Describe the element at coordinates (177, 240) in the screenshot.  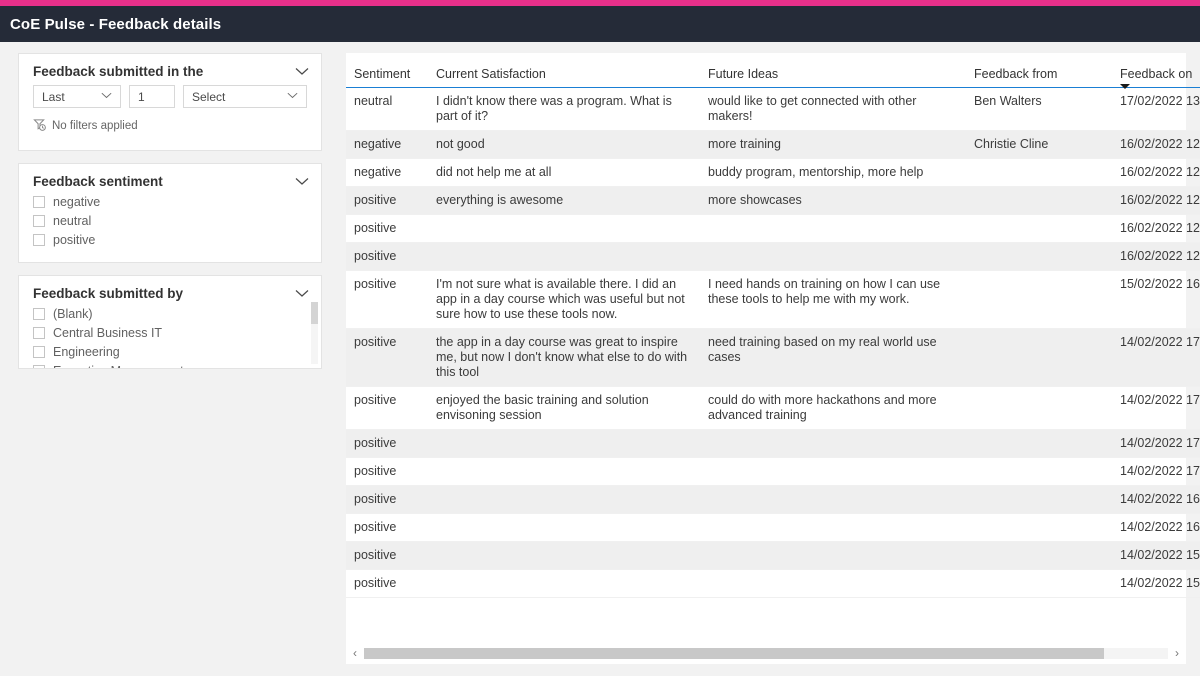
I see `sentiment-option-positive: positive` at that location.